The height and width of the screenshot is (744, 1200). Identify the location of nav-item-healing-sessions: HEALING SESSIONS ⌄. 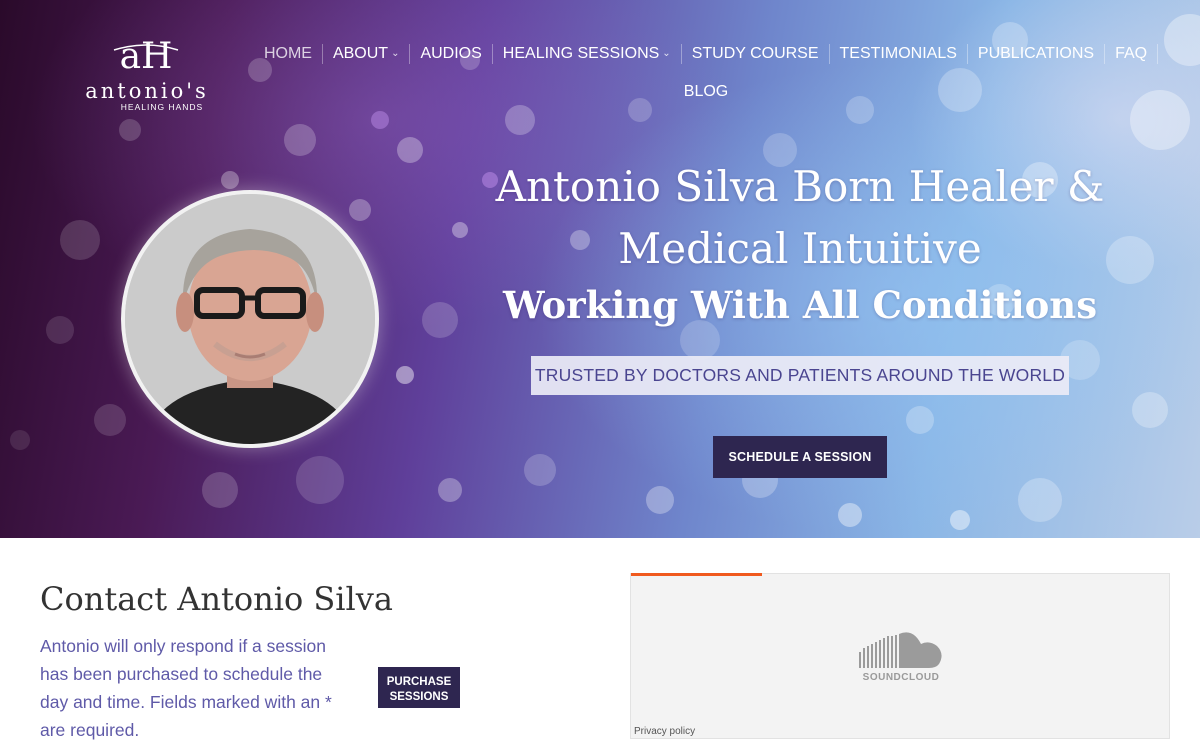
(587, 54).